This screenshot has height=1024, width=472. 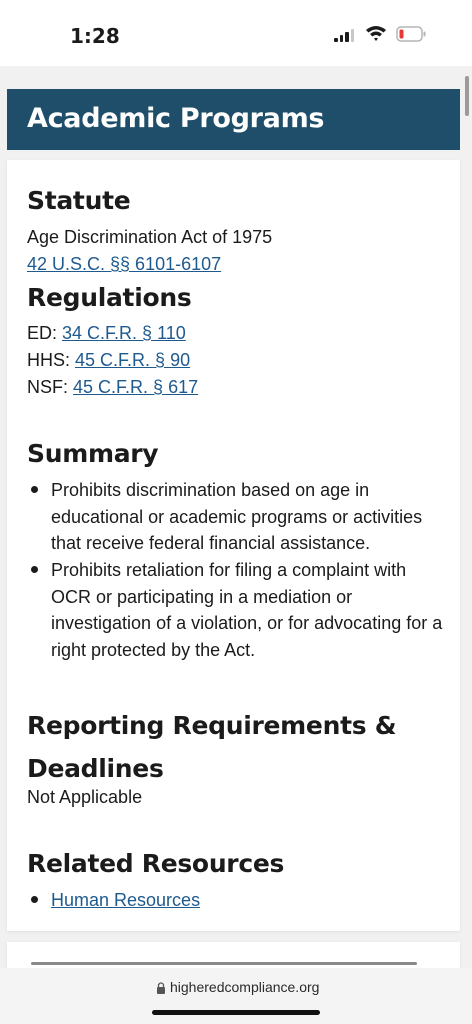 What do you see at coordinates (49, 360) in the screenshot?
I see `regulation-agency: HHS:` at bounding box center [49, 360].